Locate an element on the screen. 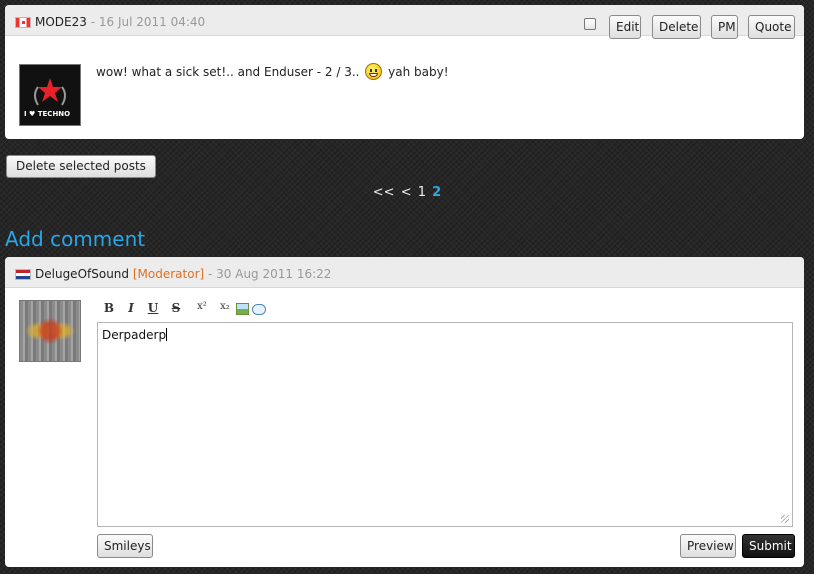  subscript-button: x₂ is located at coordinates (225, 309).